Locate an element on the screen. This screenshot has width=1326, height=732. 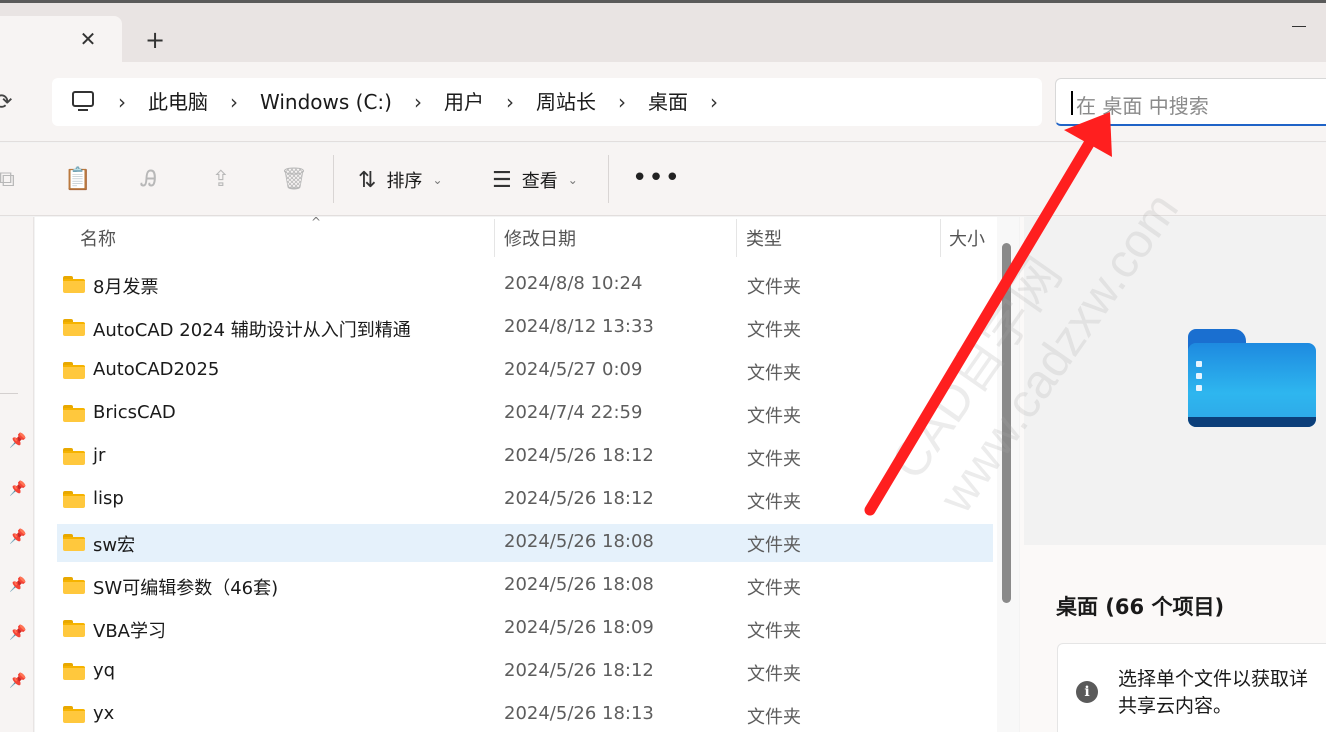
file-name: VBA学习 is located at coordinates (129, 631).